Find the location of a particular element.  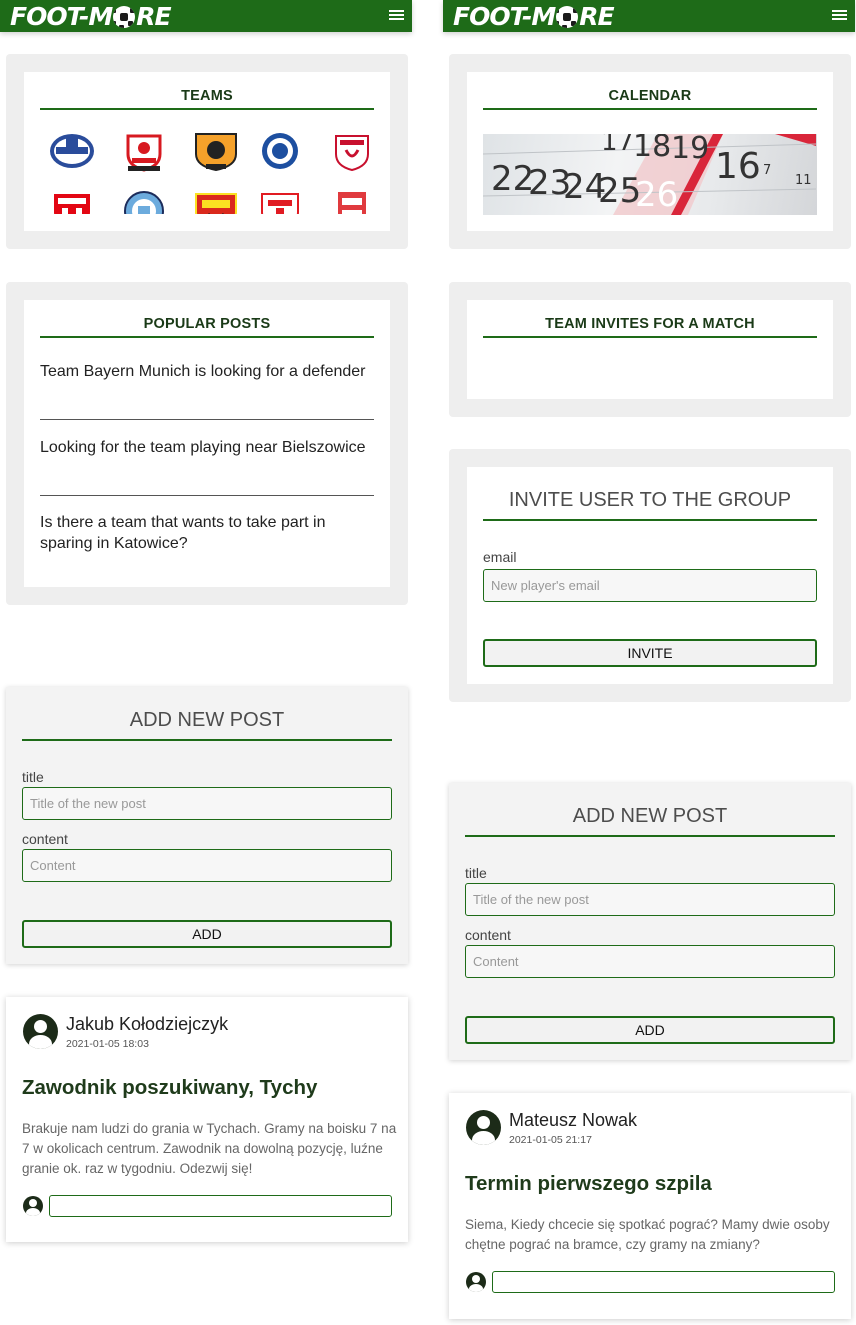

team-invites-card: TEAM INVITES FOR A MATCH is located at coordinates (650, 349).